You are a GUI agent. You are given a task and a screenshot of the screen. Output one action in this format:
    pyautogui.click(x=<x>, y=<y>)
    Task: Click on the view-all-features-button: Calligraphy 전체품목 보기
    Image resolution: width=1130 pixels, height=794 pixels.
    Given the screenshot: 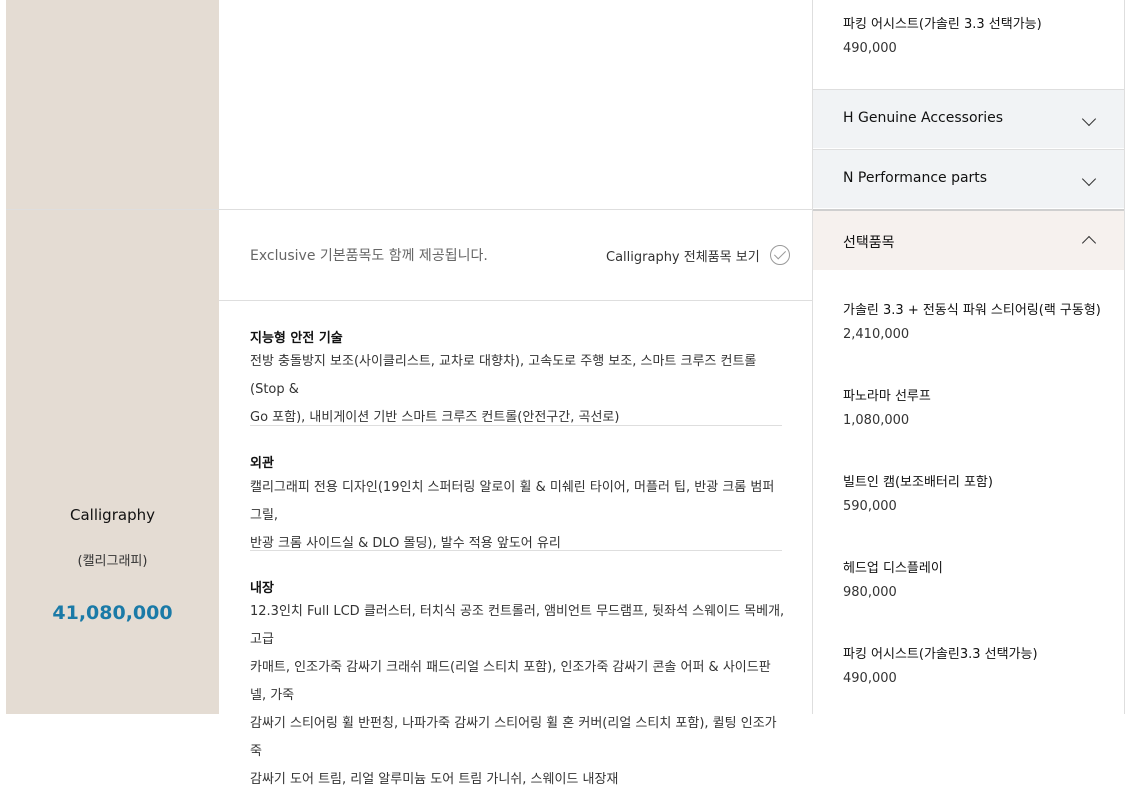 What is the action you would take?
    pyautogui.click(x=698, y=255)
    